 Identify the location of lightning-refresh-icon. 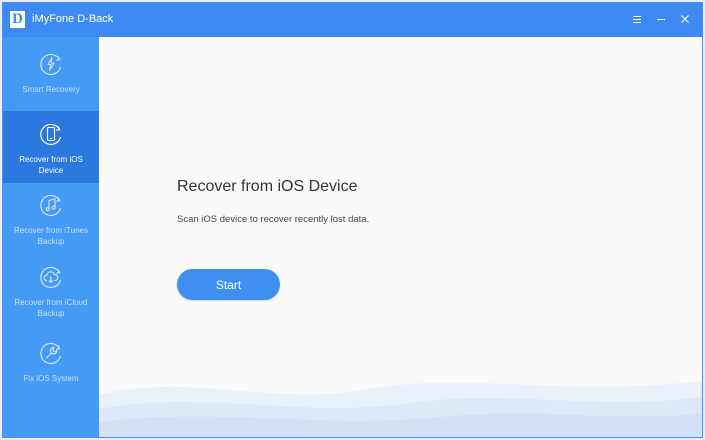
(51, 64).